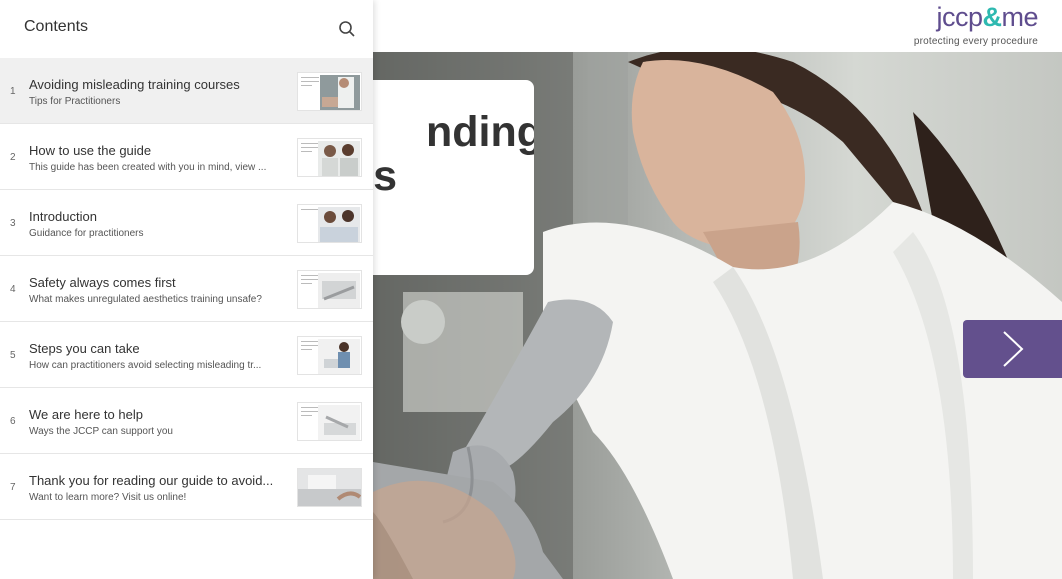  Describe the element at coordinates (13, 487) in the screenshot. I see `toc-number: 7` at that location.